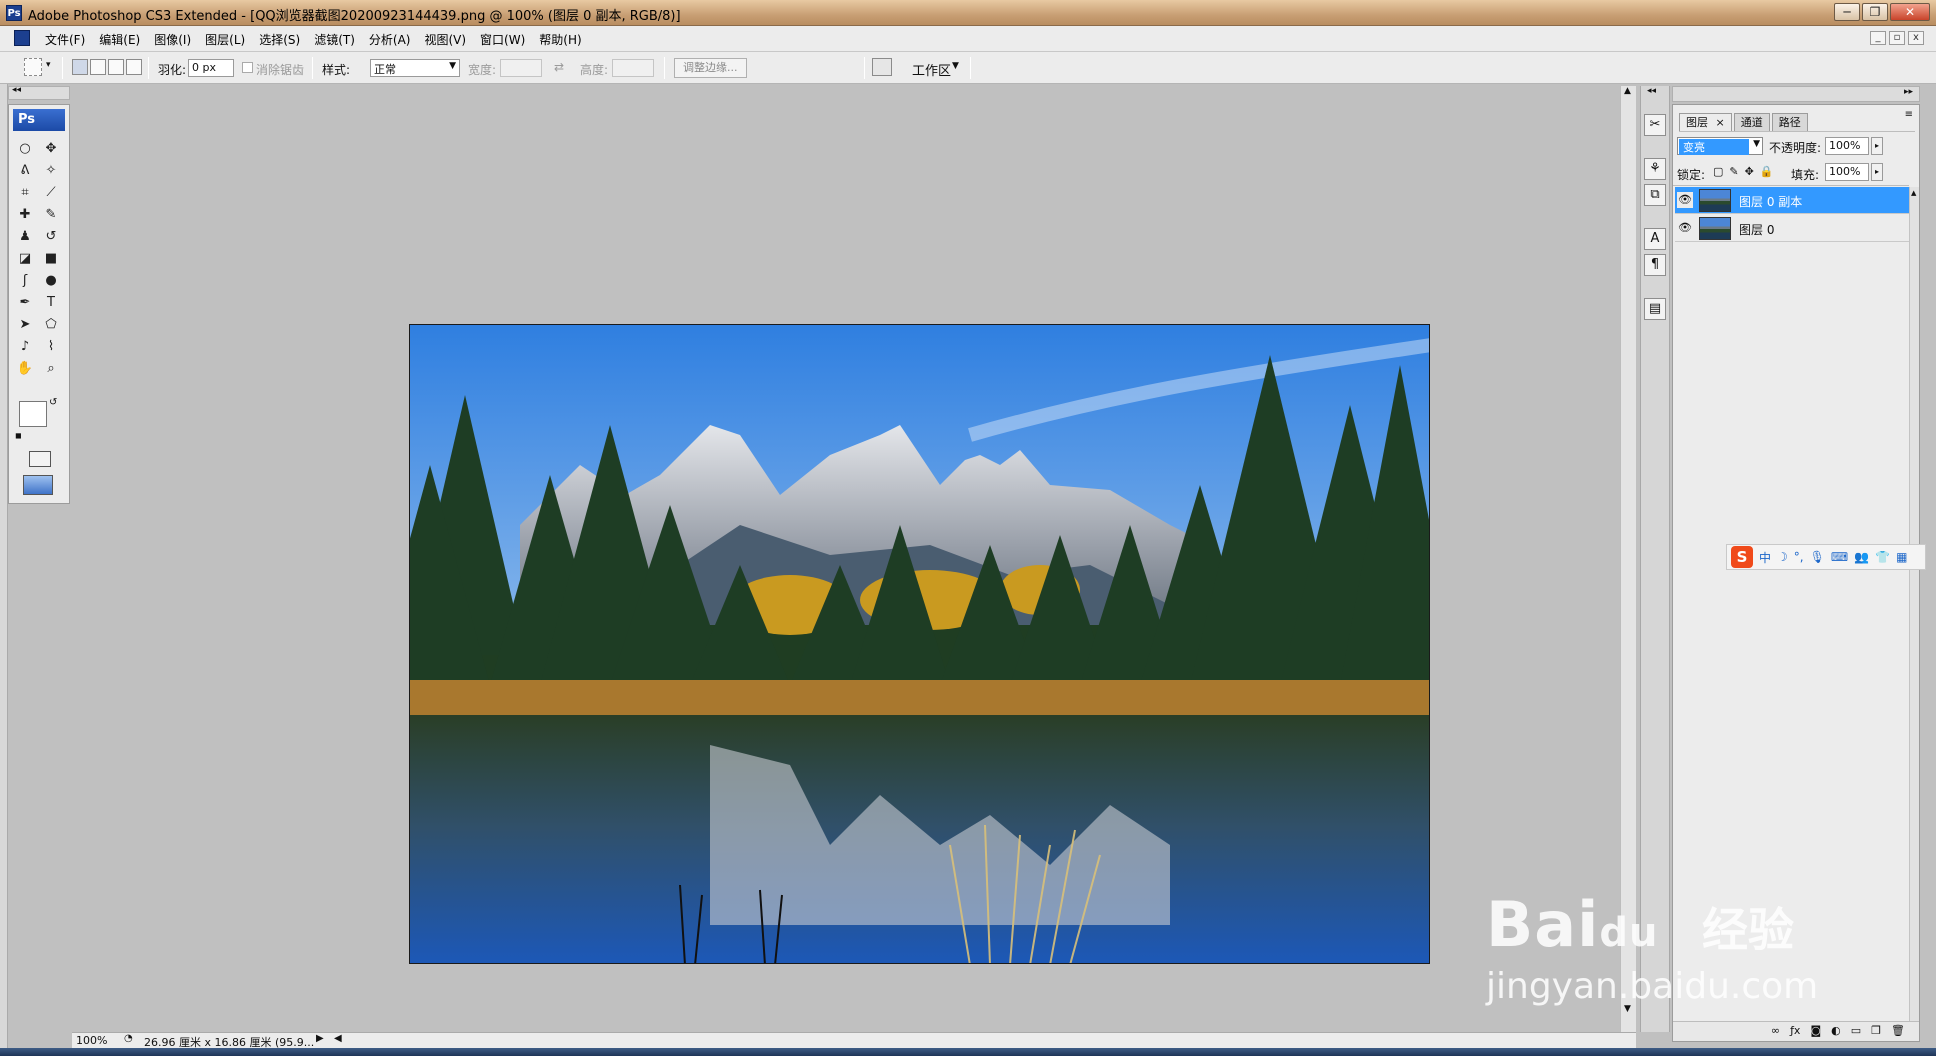 This screenshot has height=1056, width=1936. I want to click on layers-scrollbar: ▲, so click(1914, 604).